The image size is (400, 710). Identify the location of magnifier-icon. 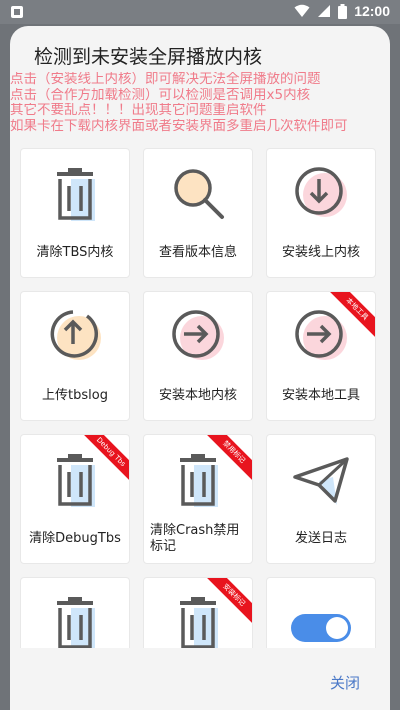
(199, 194).